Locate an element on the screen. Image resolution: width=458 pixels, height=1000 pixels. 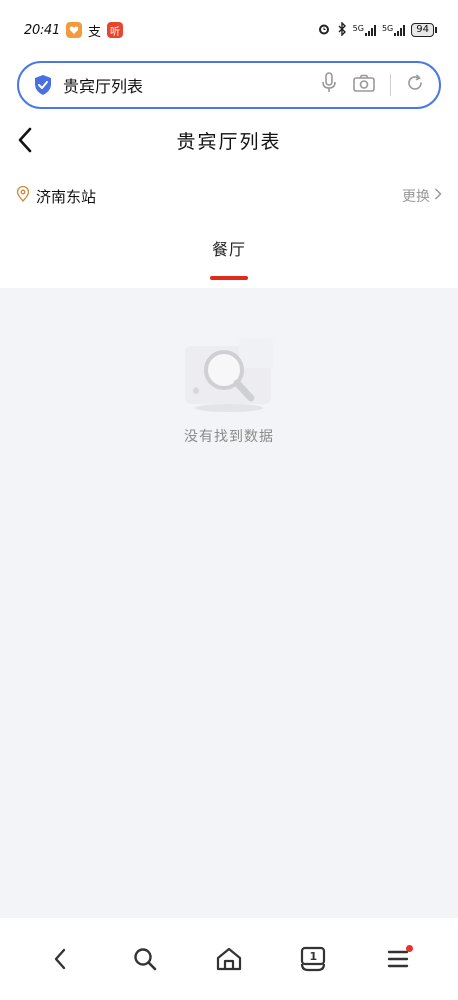
menu-icon is located at coordinates (397, 959).